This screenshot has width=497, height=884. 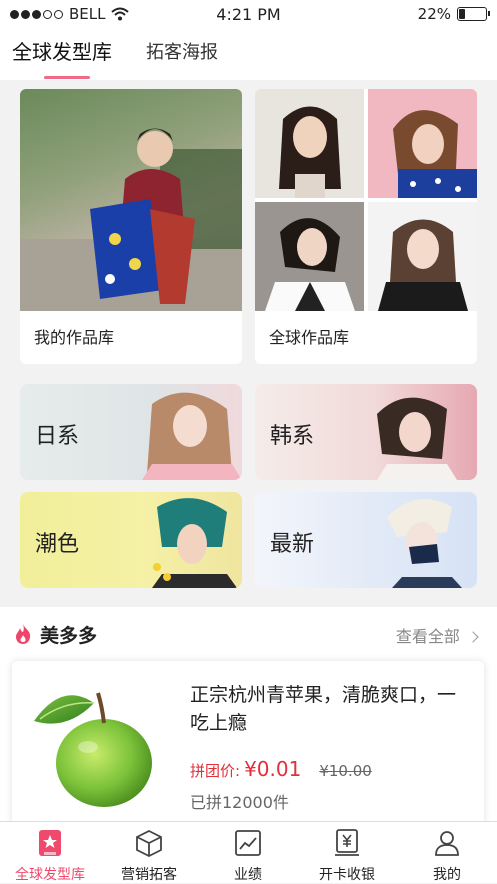 I want to click on category-korean-photo, so click(x=417, y=438).